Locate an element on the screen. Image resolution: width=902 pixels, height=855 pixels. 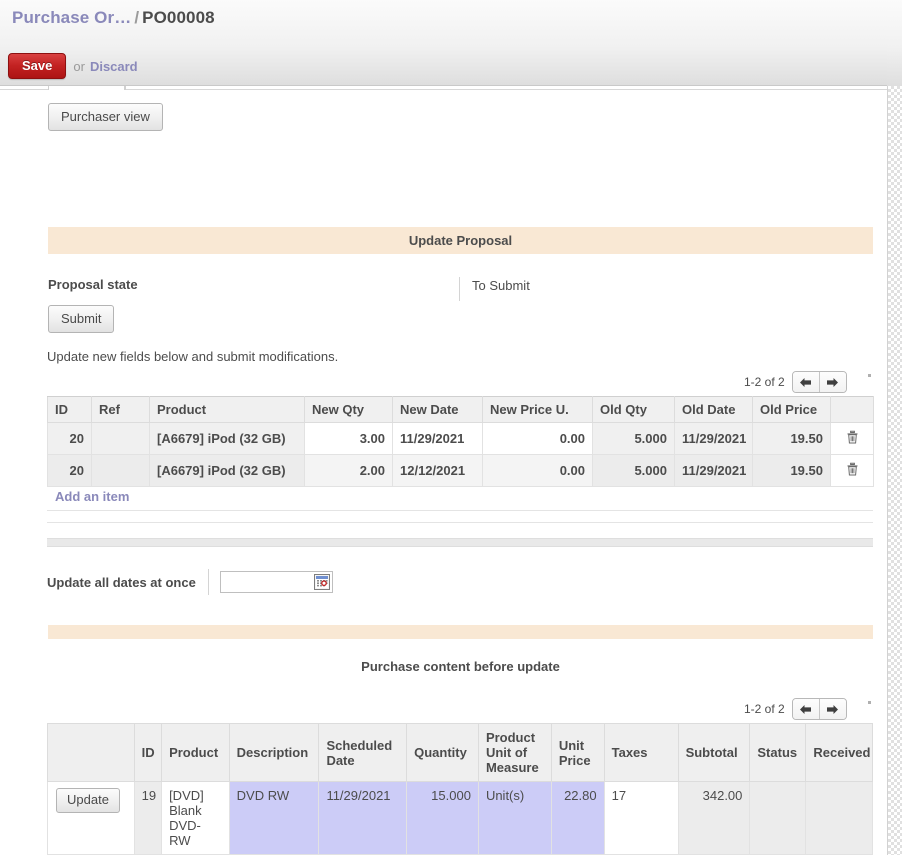
topbar-right-filler is located at coordinates (894, 43).